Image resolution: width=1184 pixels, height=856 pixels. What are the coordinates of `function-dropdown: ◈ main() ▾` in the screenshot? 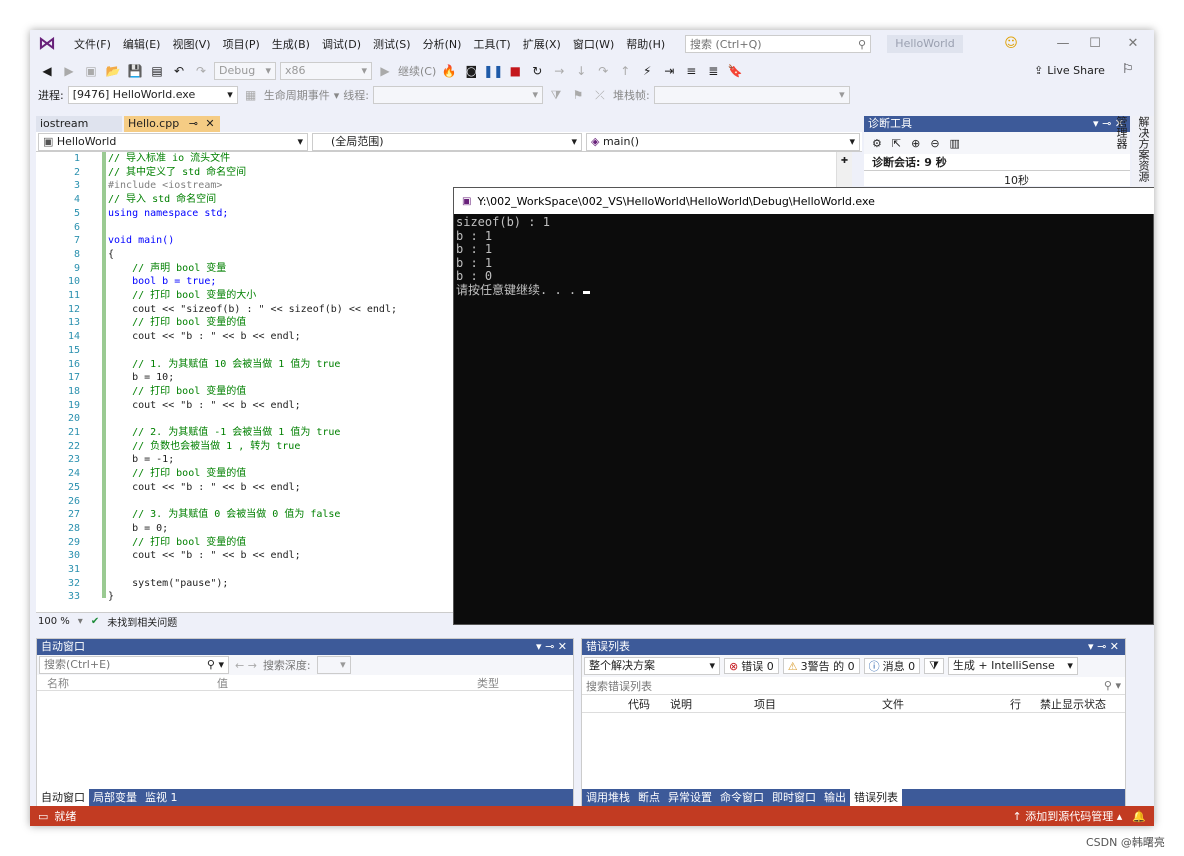 It's located at (723, 142).